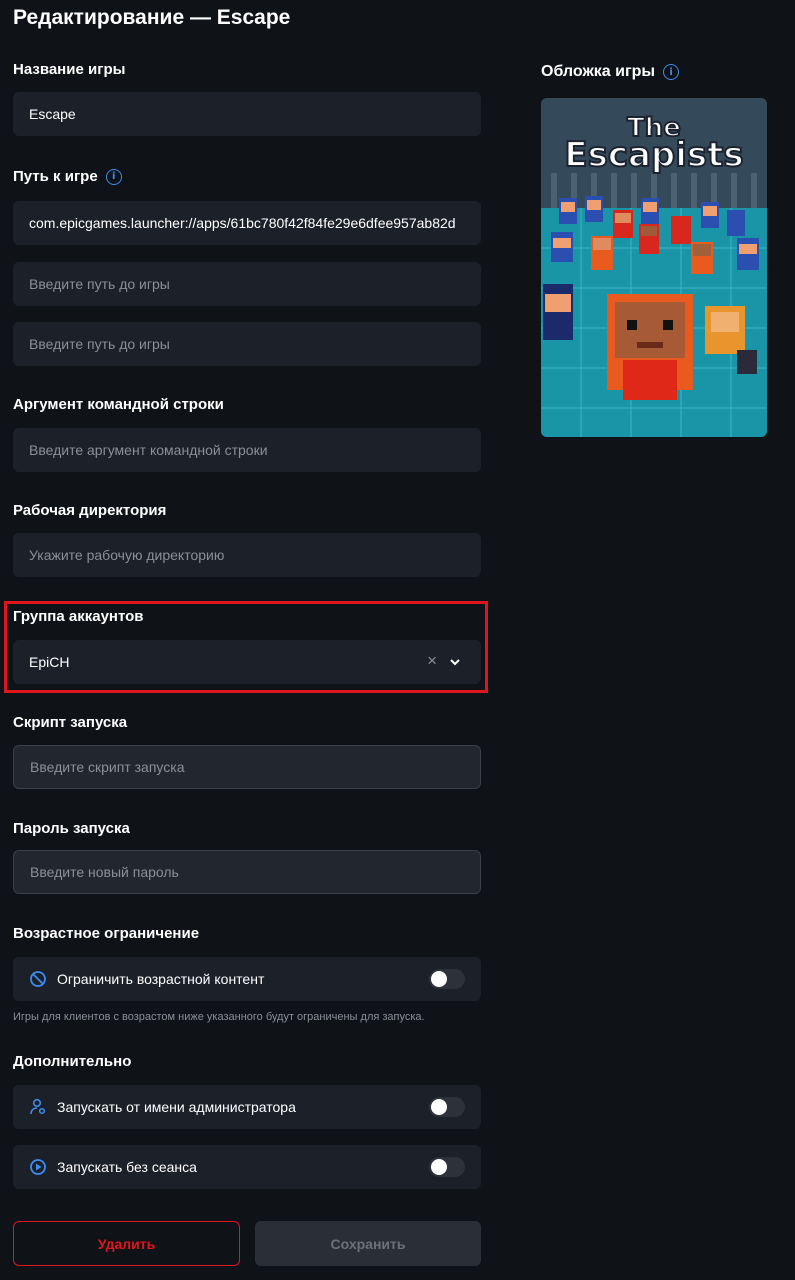  I want to click on game-path-placeholder-2: Введите путь до игры, so click(99, 284).